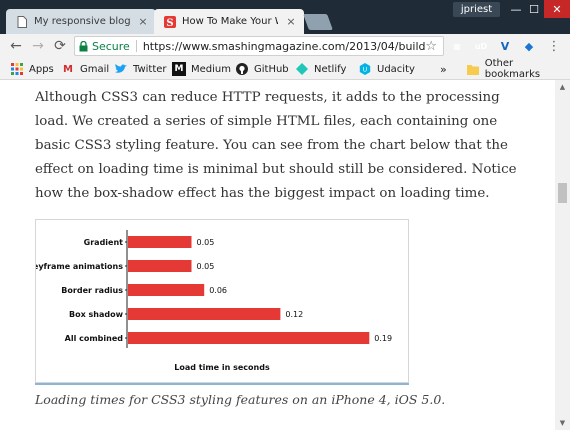 Image resolution: width=570 pixels, height=430 pixels. Describe the element at coordinates (557, 9) in the screenshot. I see `close-window-button: ✕` at that location.